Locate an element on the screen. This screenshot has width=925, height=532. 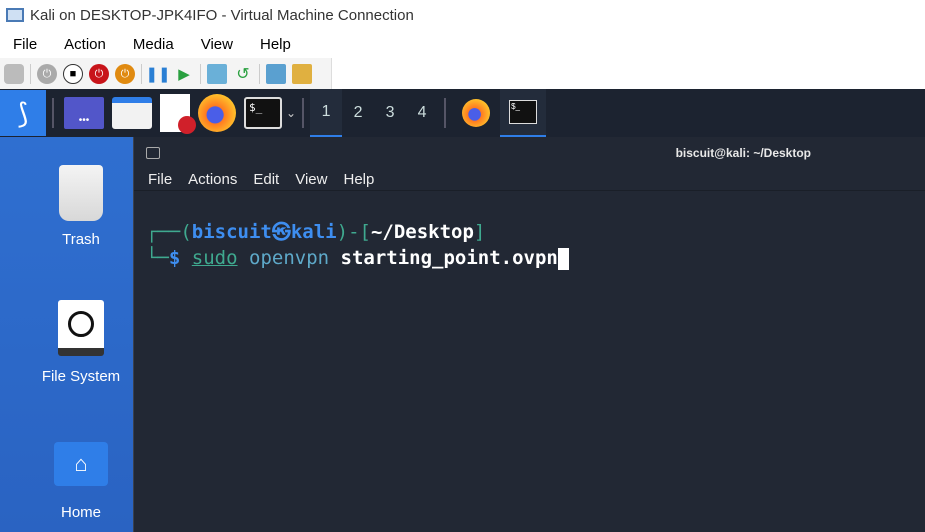
terminal-menu-help: Help is located at coordinates (358, 179).